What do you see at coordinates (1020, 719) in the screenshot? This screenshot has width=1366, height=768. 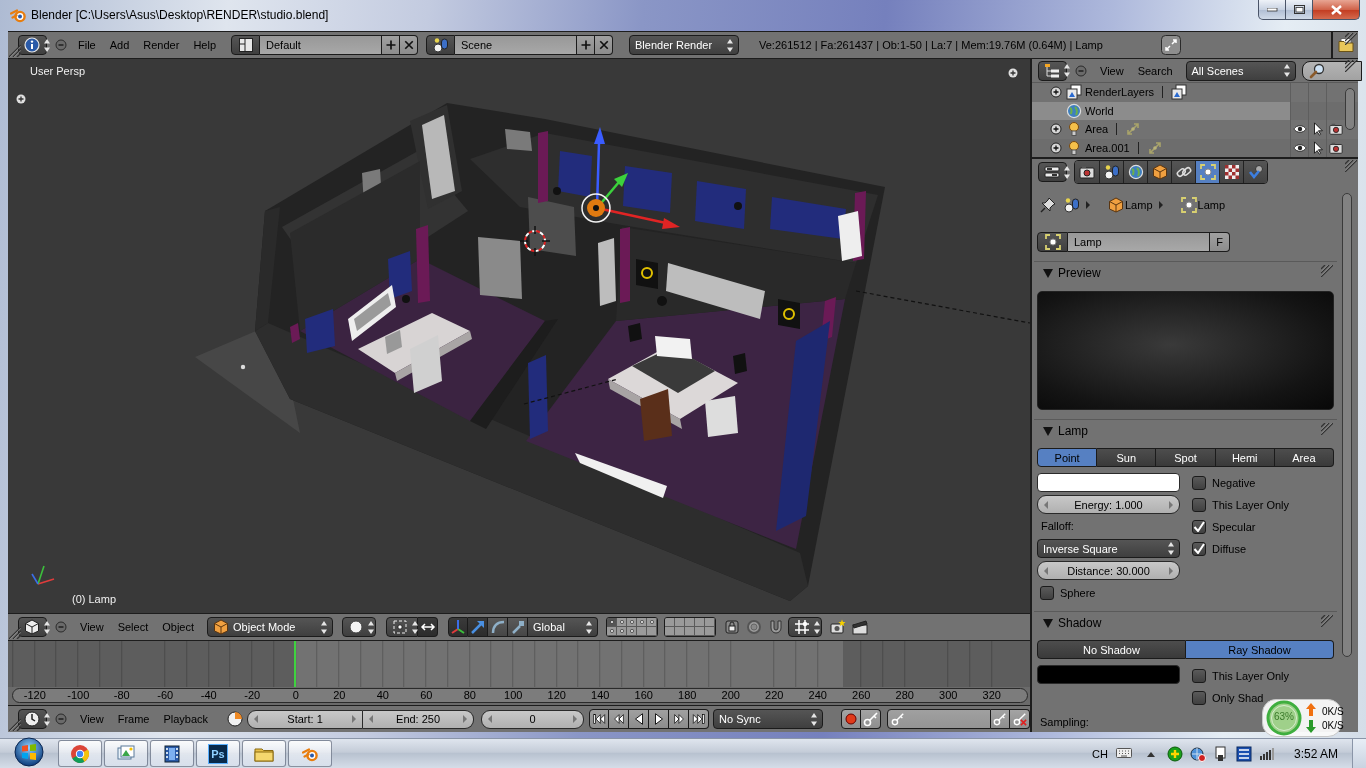 I see `delete-keyframe-button` at bounding box center [1020, 719].